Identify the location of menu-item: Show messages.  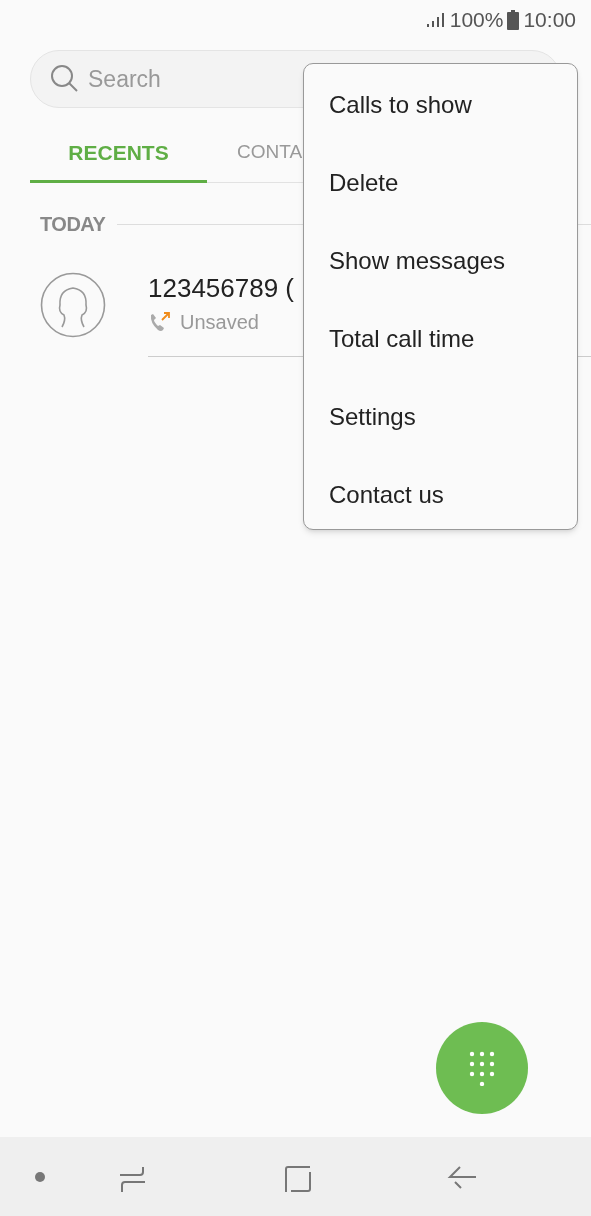
(440, 261).